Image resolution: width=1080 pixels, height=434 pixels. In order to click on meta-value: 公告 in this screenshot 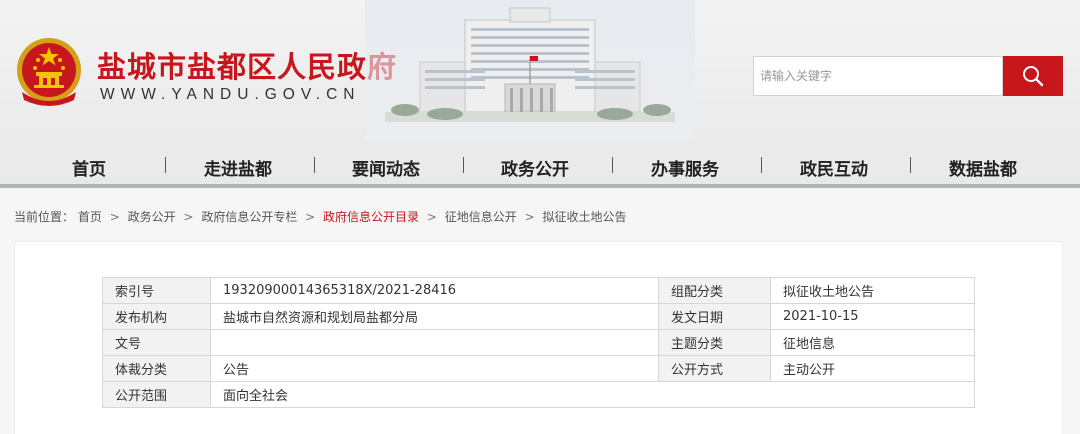, I will do `click(434, 368)`.